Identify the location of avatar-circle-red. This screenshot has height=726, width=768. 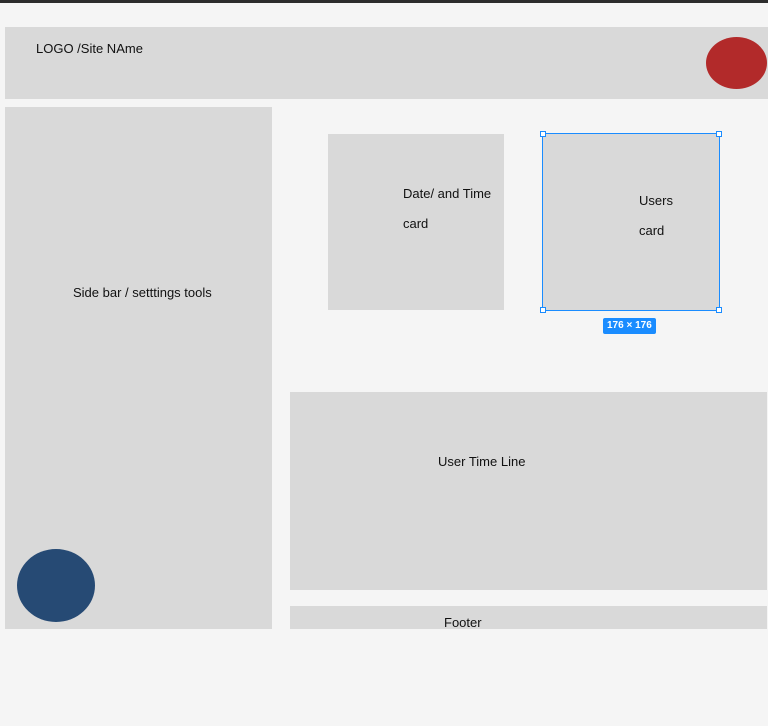
(736, 63).